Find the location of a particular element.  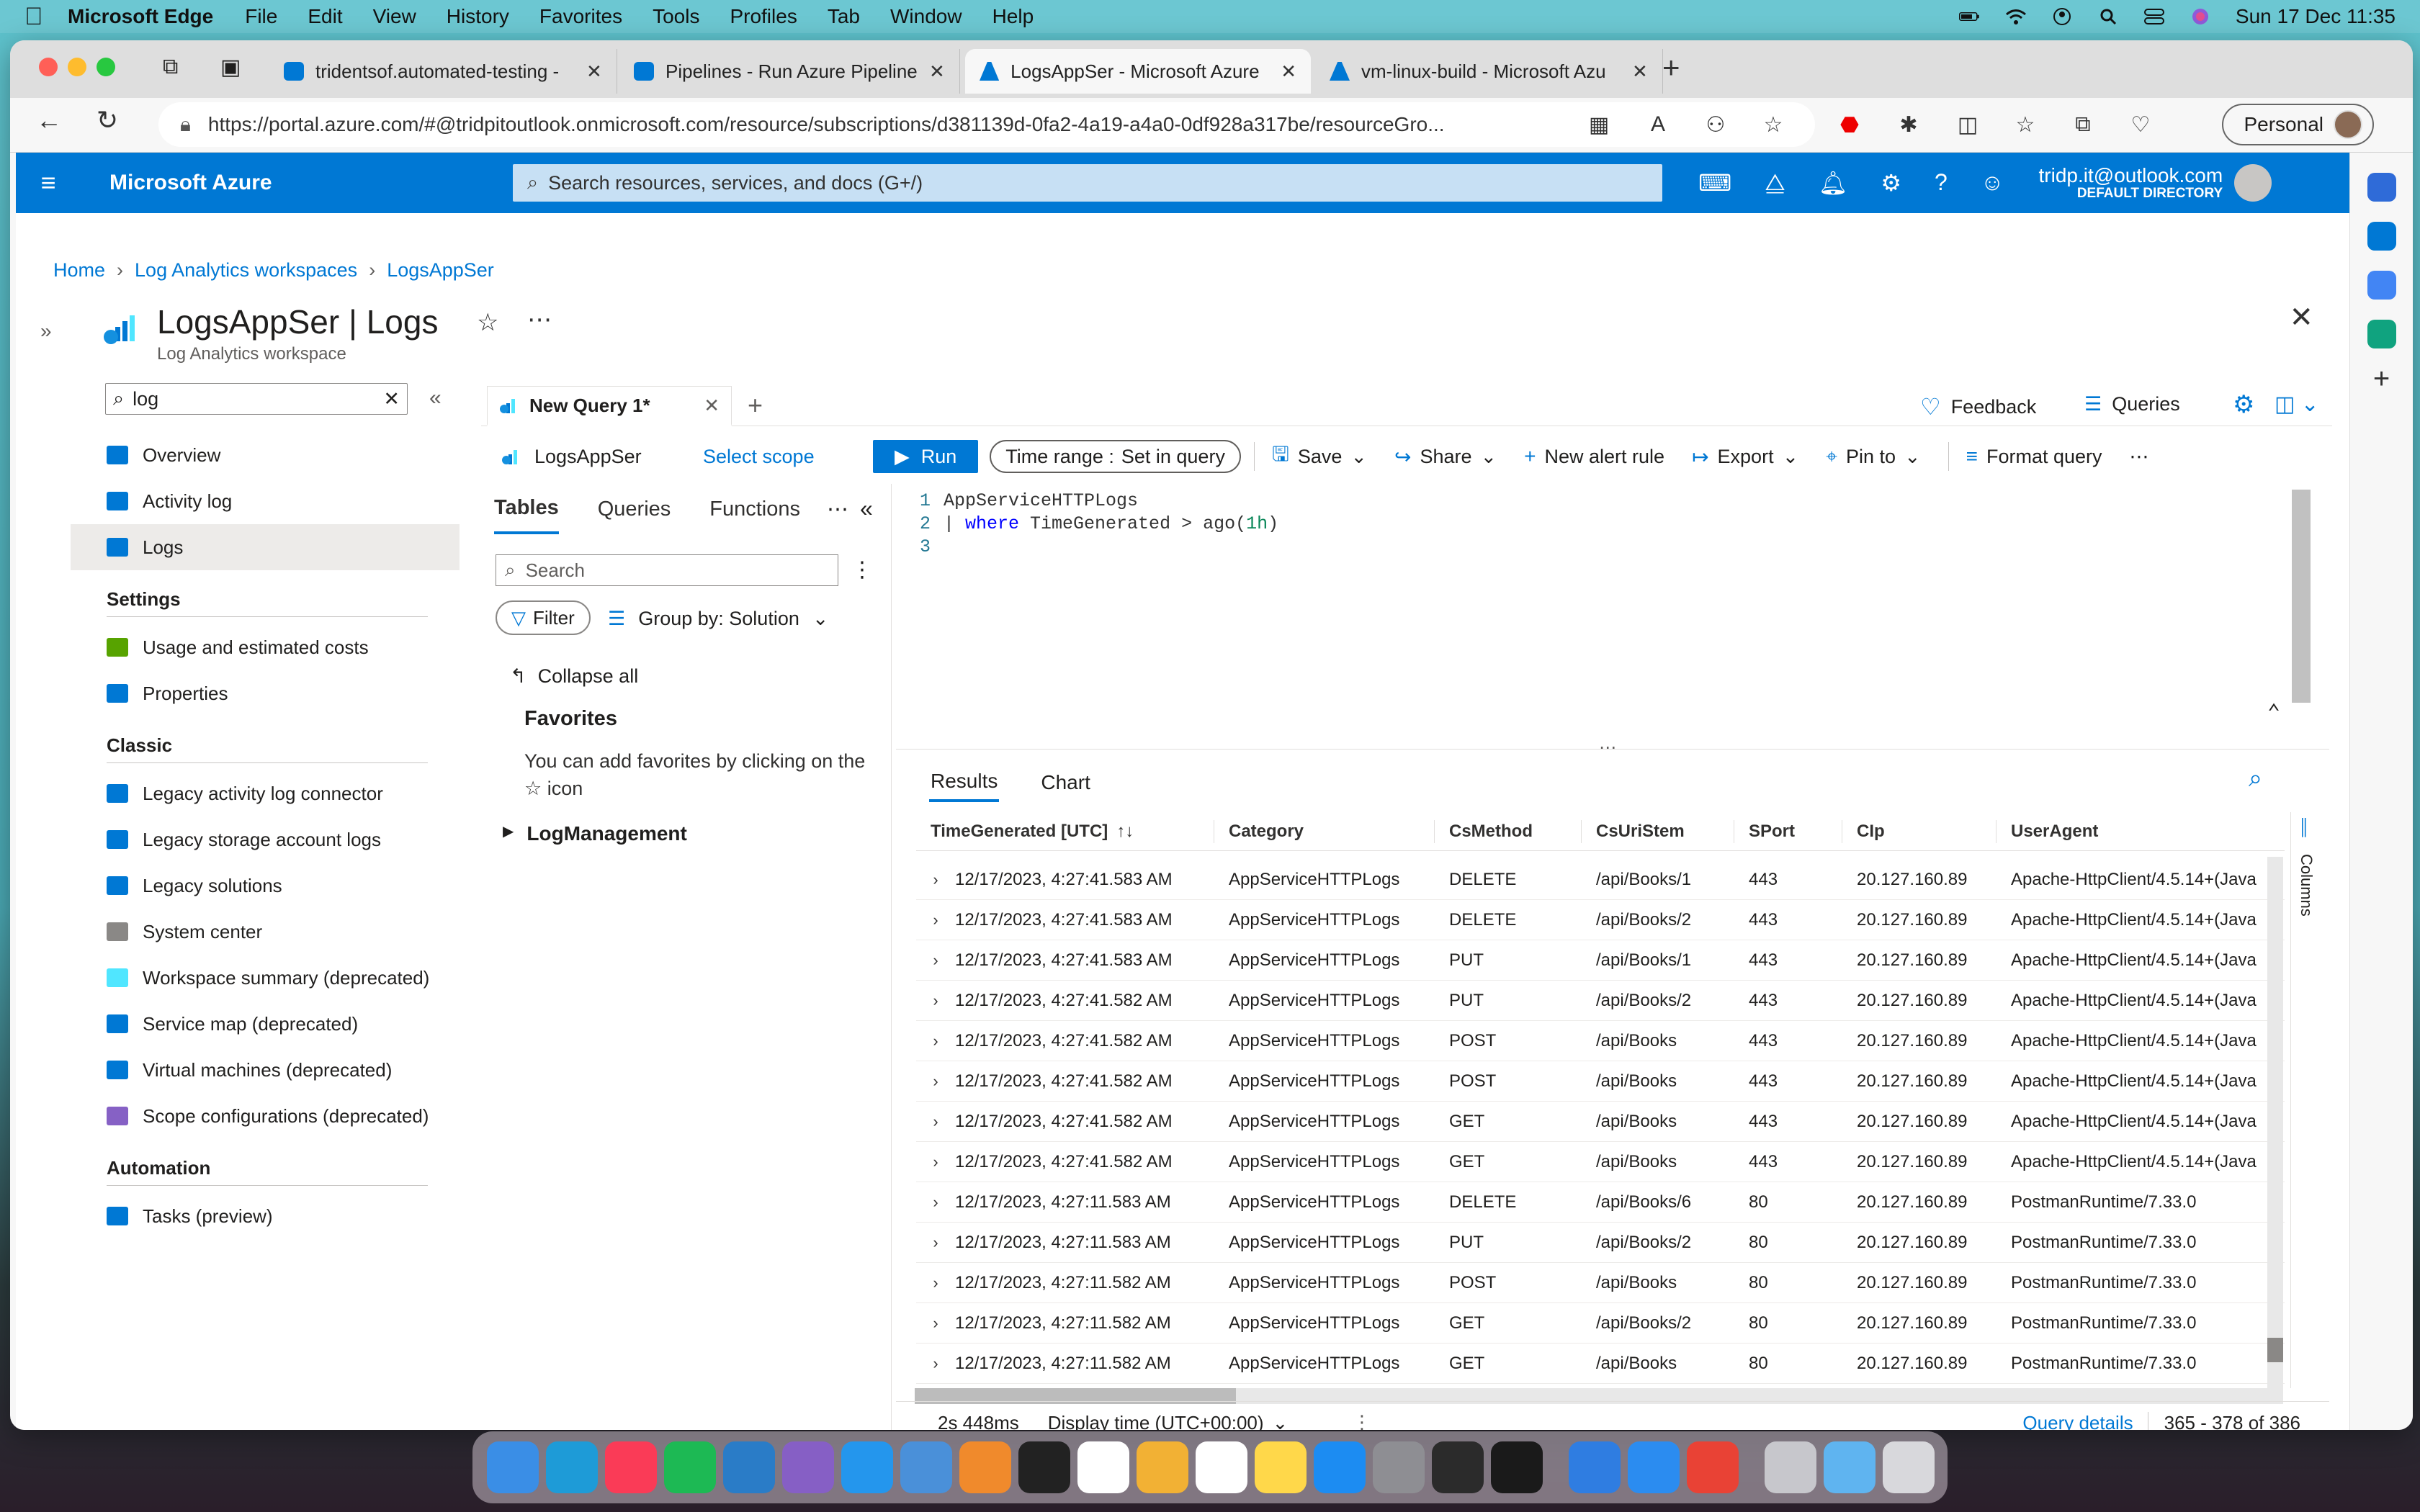

expand-menu-icon: » is located at coordinates (46, 331).